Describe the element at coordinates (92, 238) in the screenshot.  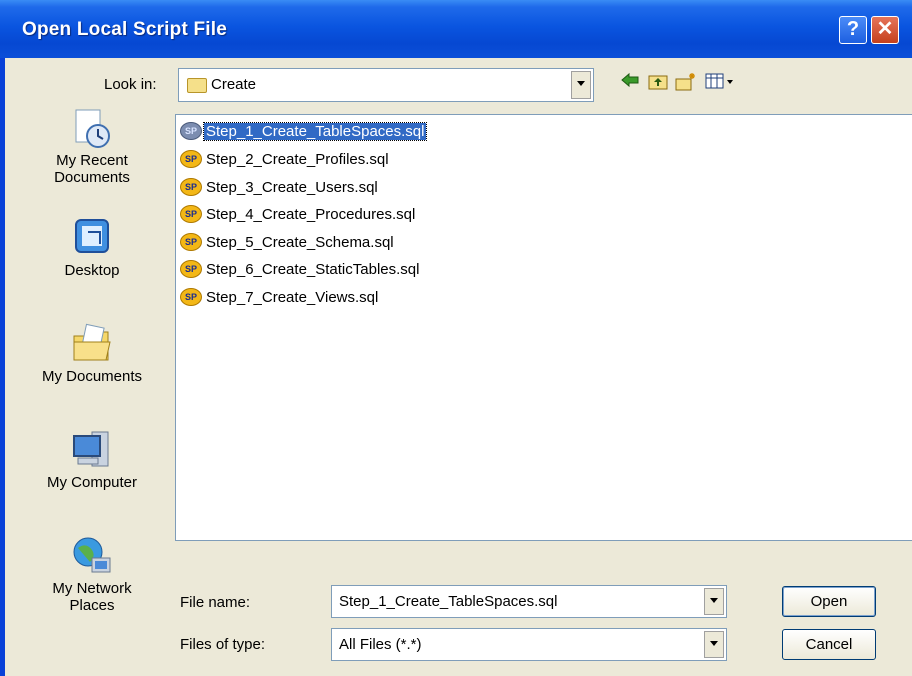
I see `desktop-icon` at that location.